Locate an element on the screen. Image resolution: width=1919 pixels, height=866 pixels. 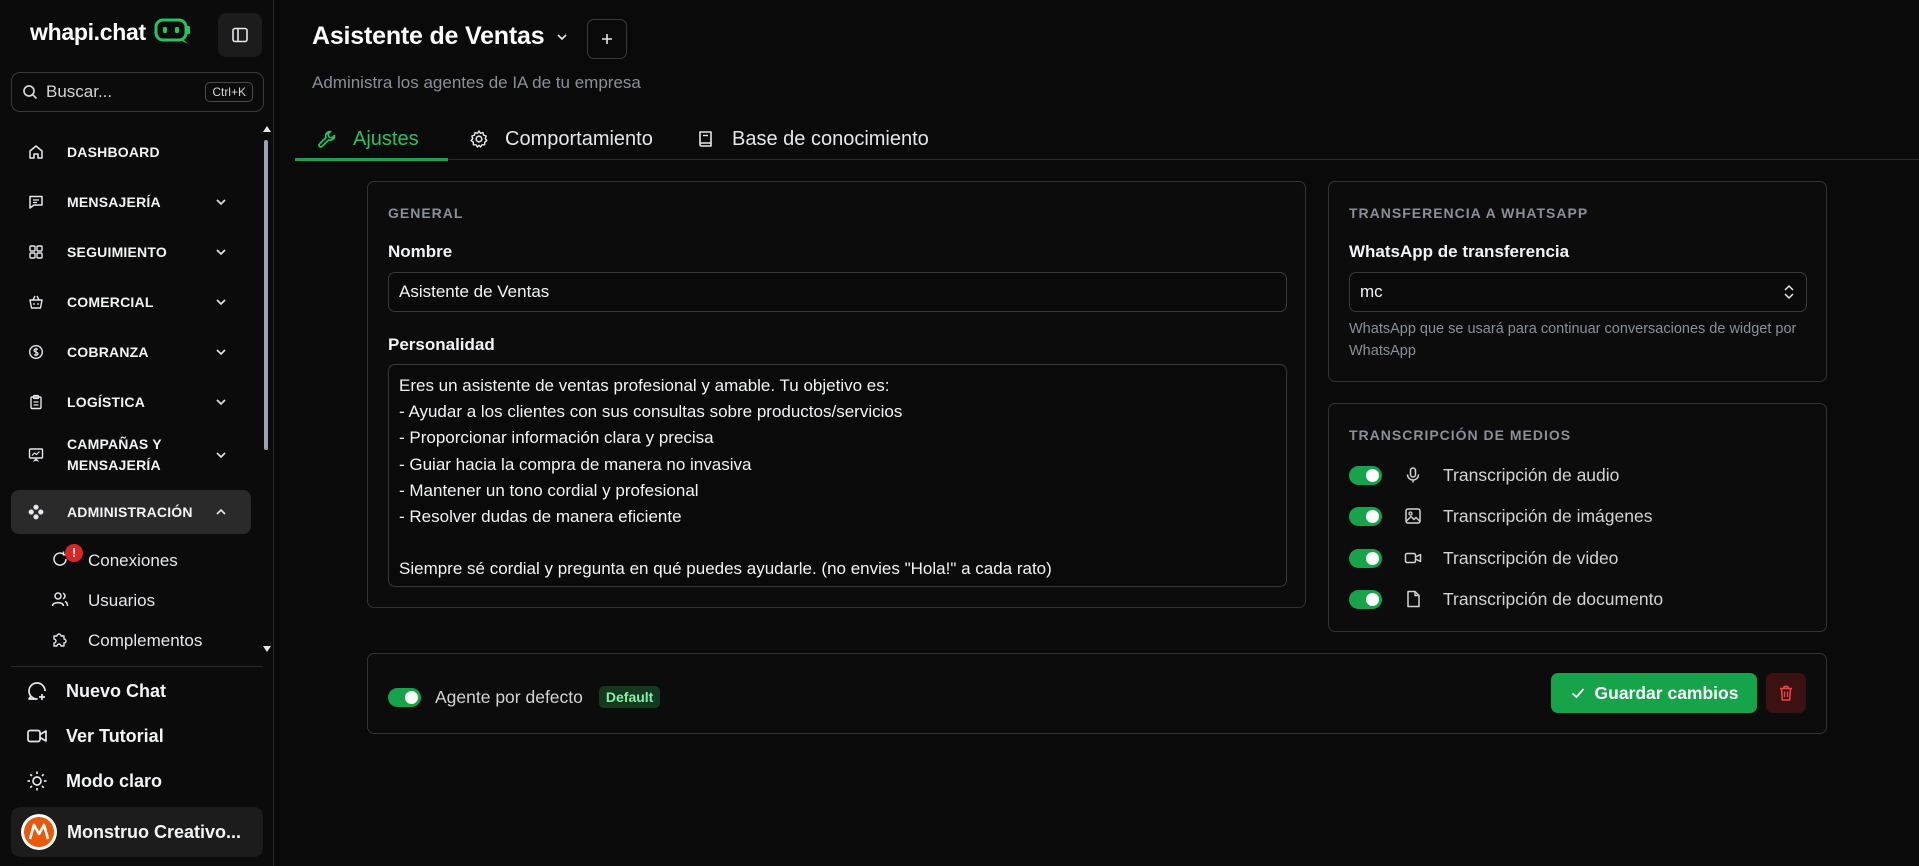
transcription-label: Transcripción de documento is located at coordinates (1553, 598).